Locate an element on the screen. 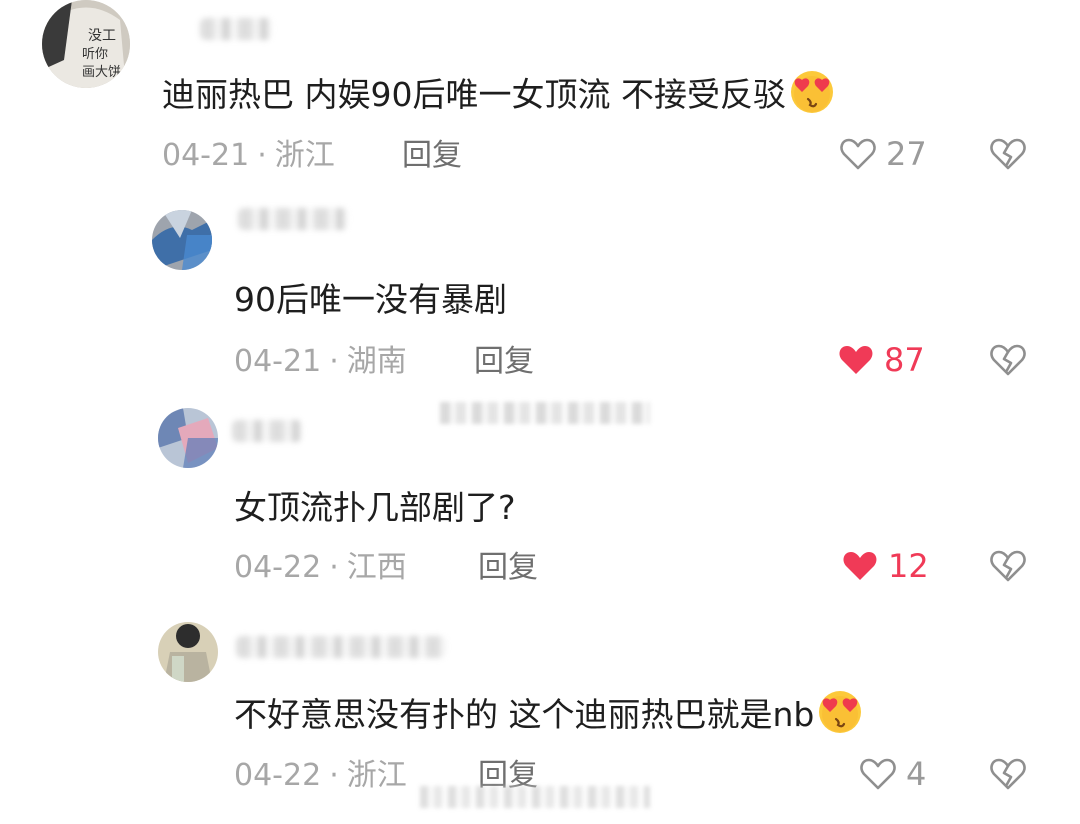 The width and height of the screenshot is (1080, 824). like-button: 4 is located at coordinates (892, 774).